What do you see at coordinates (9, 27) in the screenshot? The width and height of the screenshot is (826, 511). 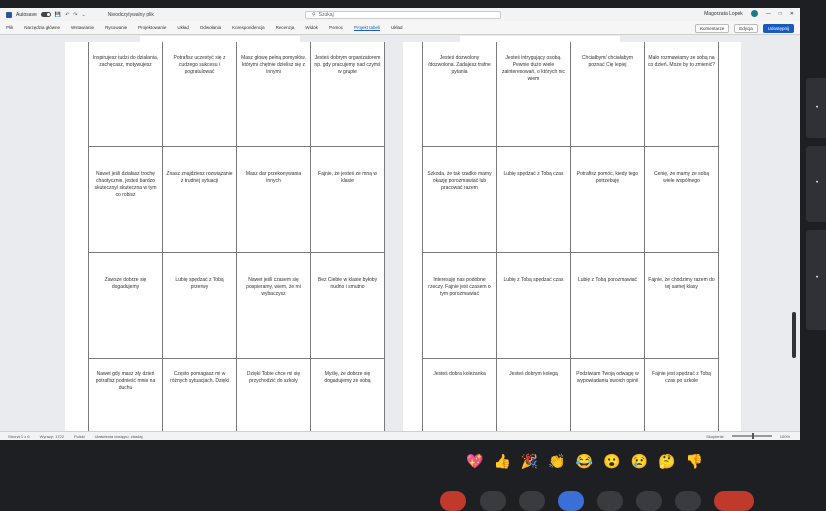 I see `tab-file: Plik` at bounding box center [9, 27].